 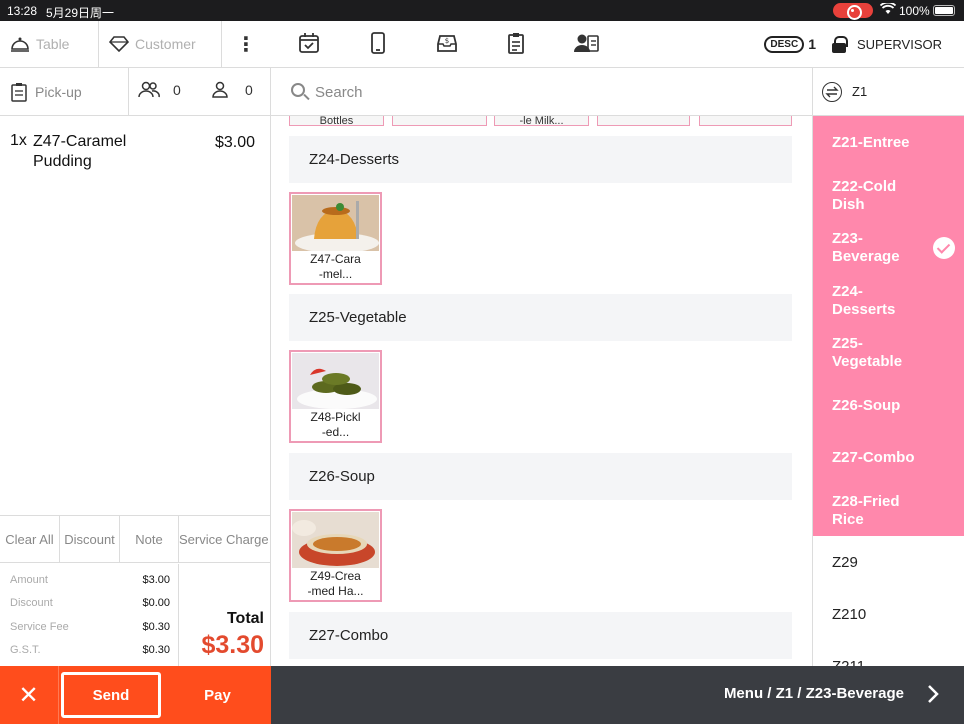 I want to click on guest-count: 0, so click(x=165, y=90).